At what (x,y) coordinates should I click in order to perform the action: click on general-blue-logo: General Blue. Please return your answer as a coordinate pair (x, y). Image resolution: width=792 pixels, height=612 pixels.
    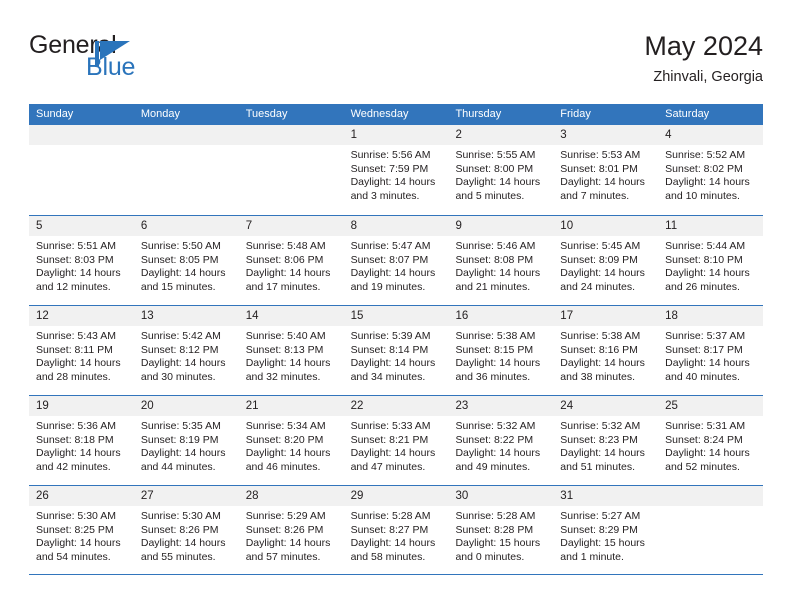
    Looking at the image, I should click on (144, 60).